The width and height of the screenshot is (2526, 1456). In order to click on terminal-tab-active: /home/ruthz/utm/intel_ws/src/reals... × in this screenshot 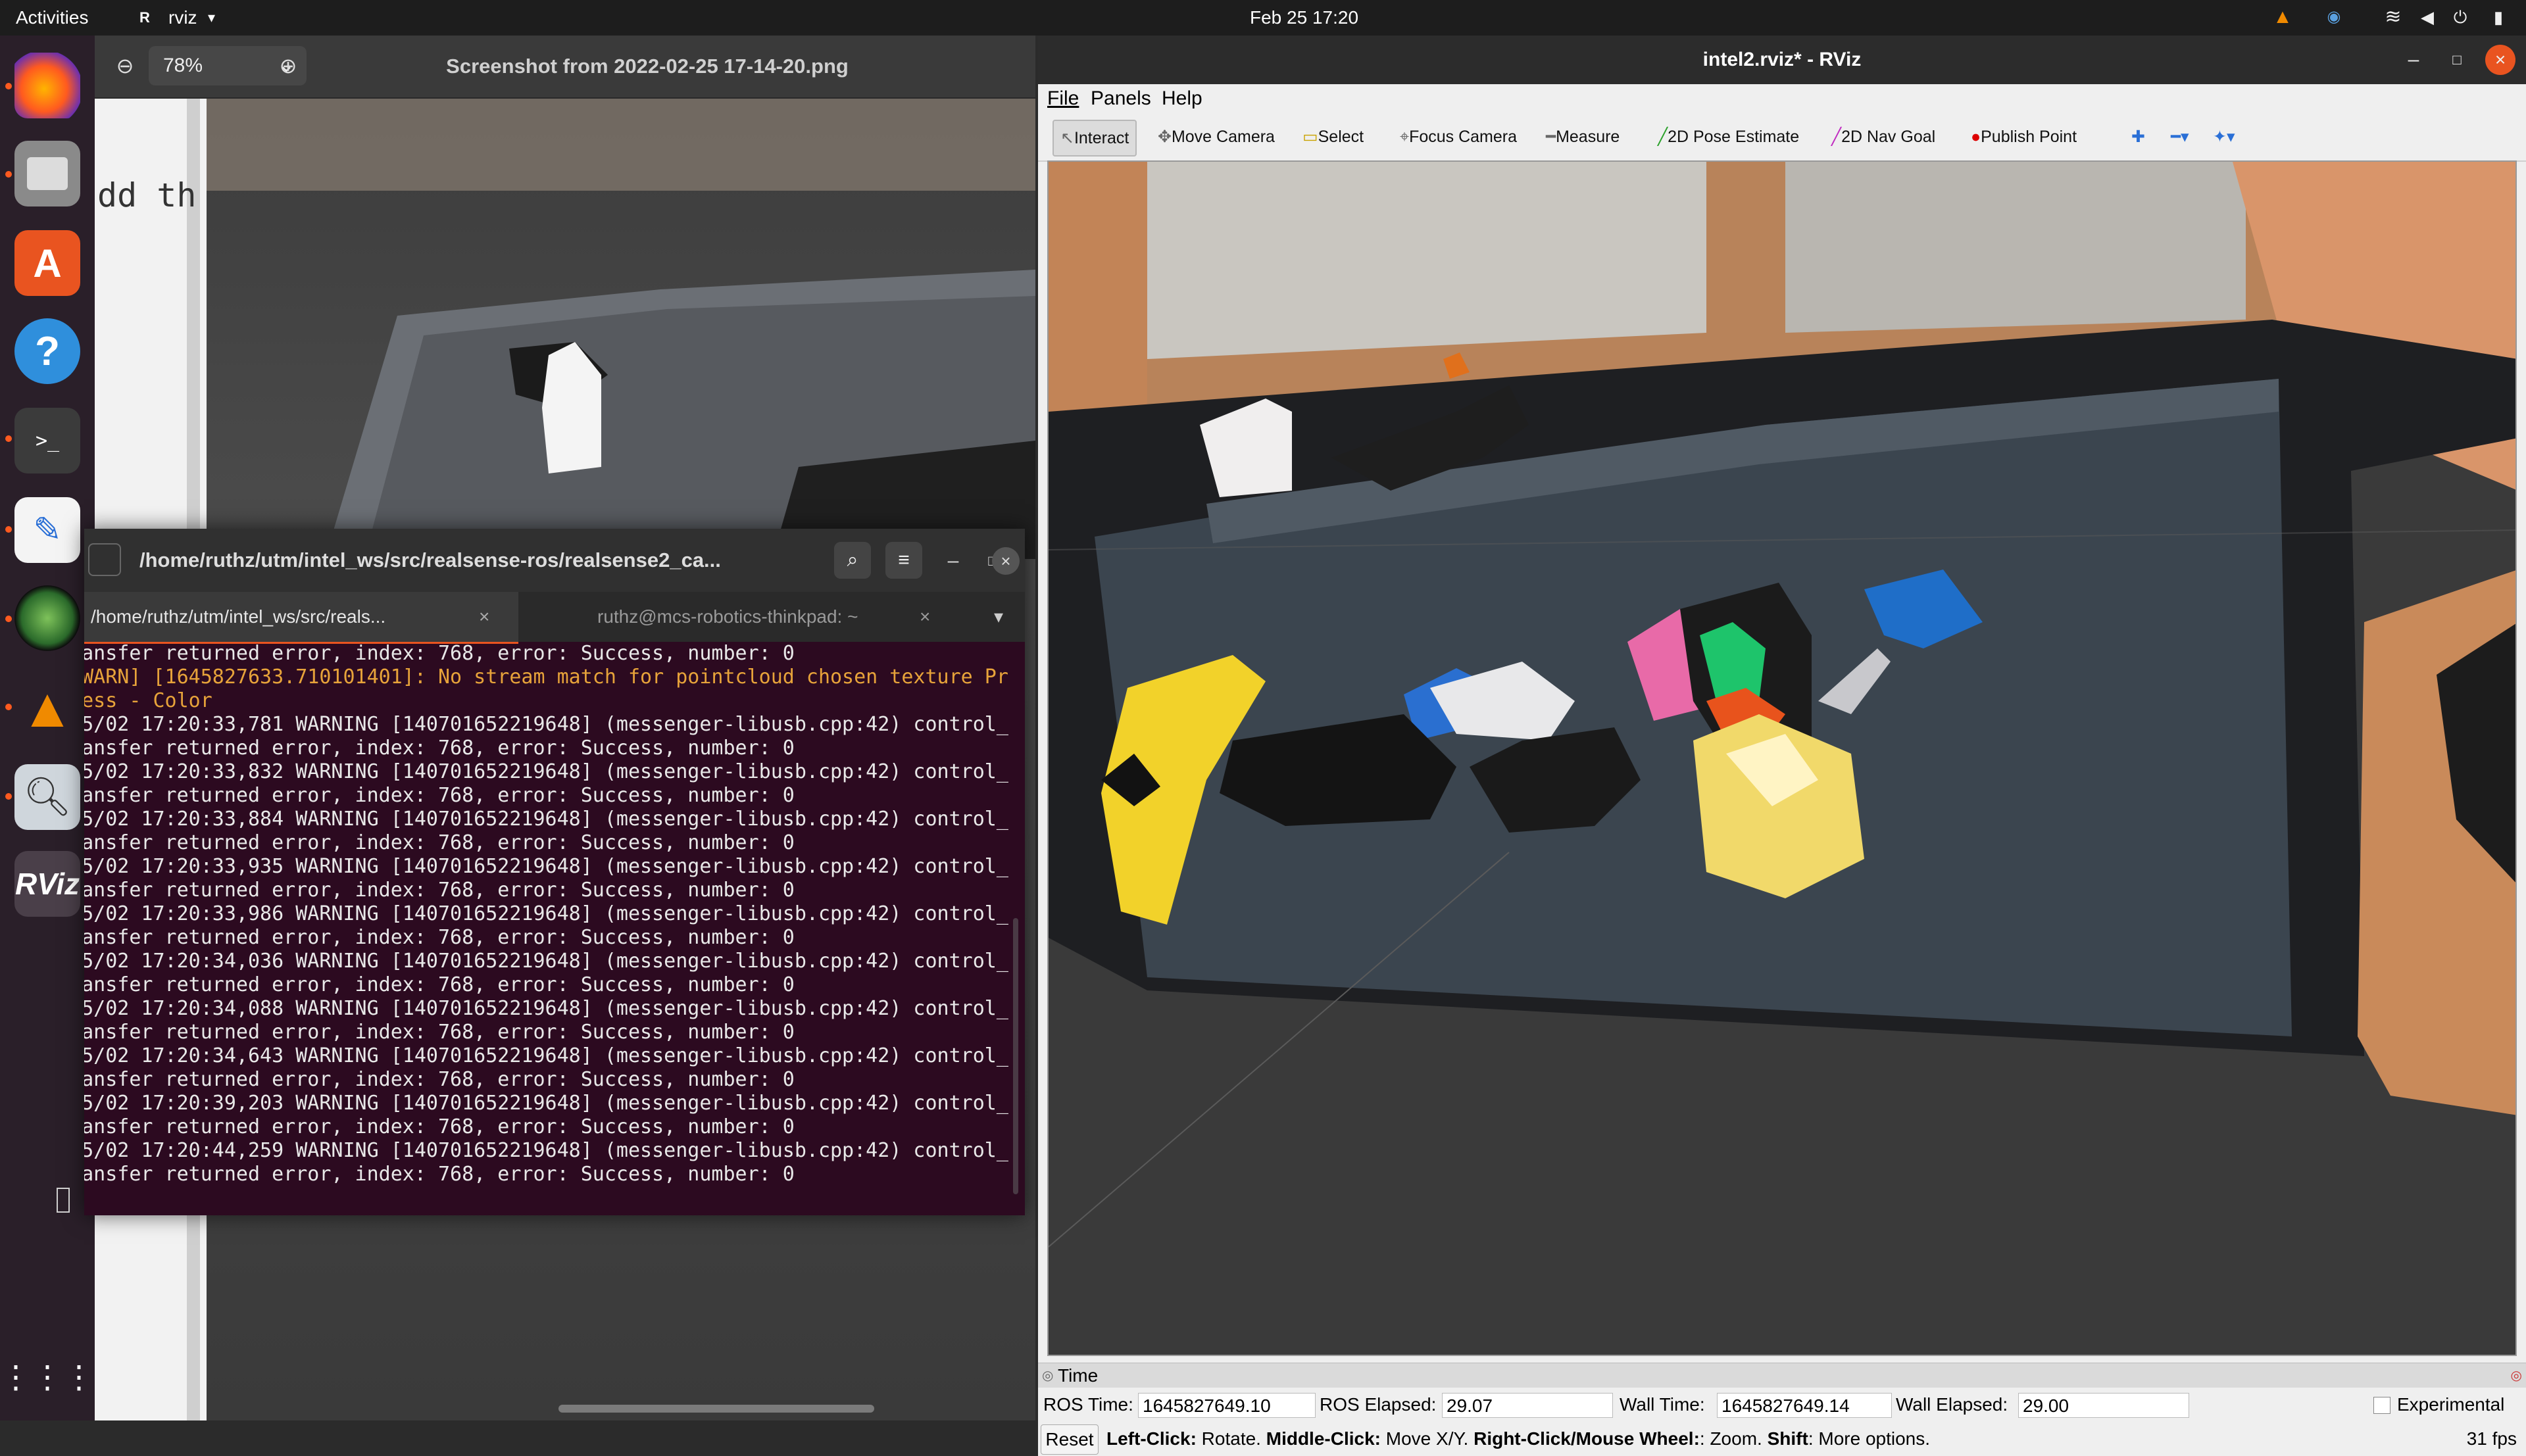, I will do `click(301, 618)`.